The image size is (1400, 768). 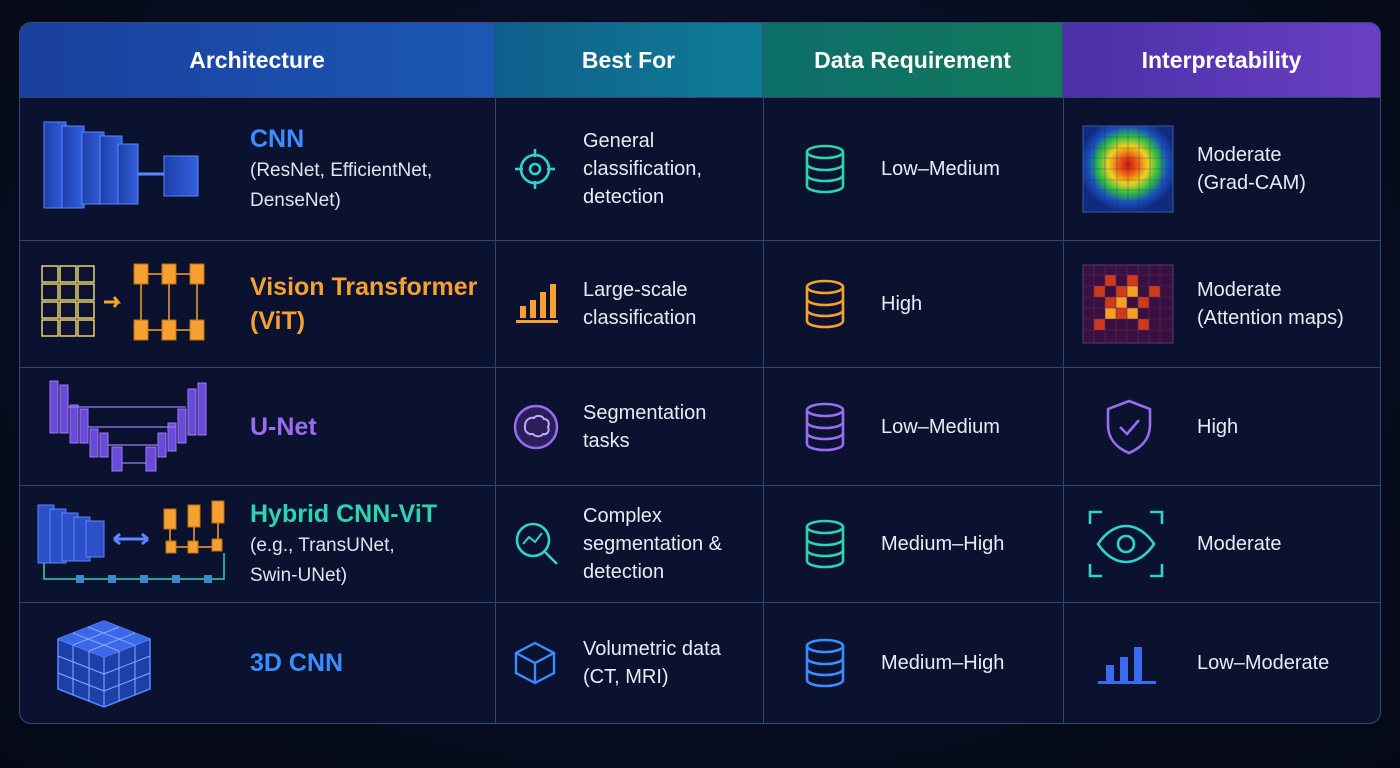 I want to click on header-data-requirement: Data Requirement, so click(x=913, y=60).